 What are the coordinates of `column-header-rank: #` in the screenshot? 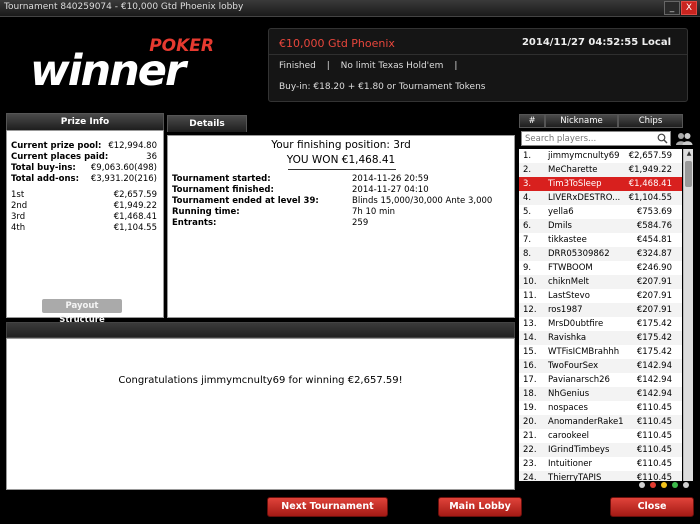 It's located at (532, 121).